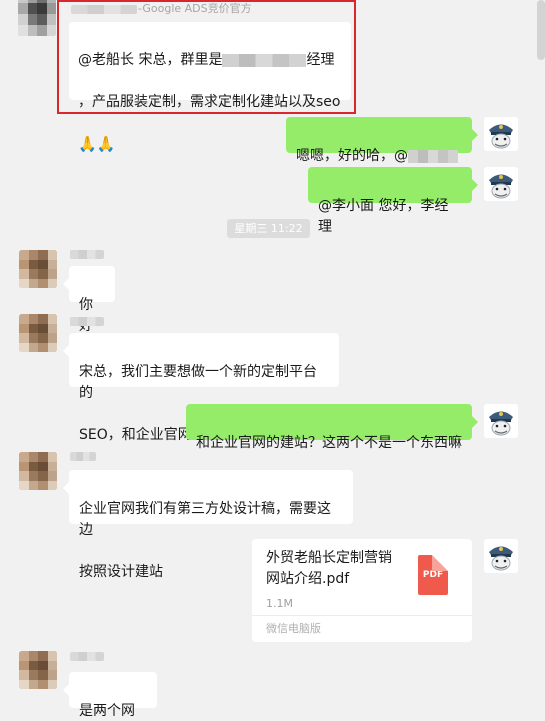 The image size is (545, 721). I want to click on file-name: 外贸老船长定制营销 网站介绍.pdf, so click(329, 569).